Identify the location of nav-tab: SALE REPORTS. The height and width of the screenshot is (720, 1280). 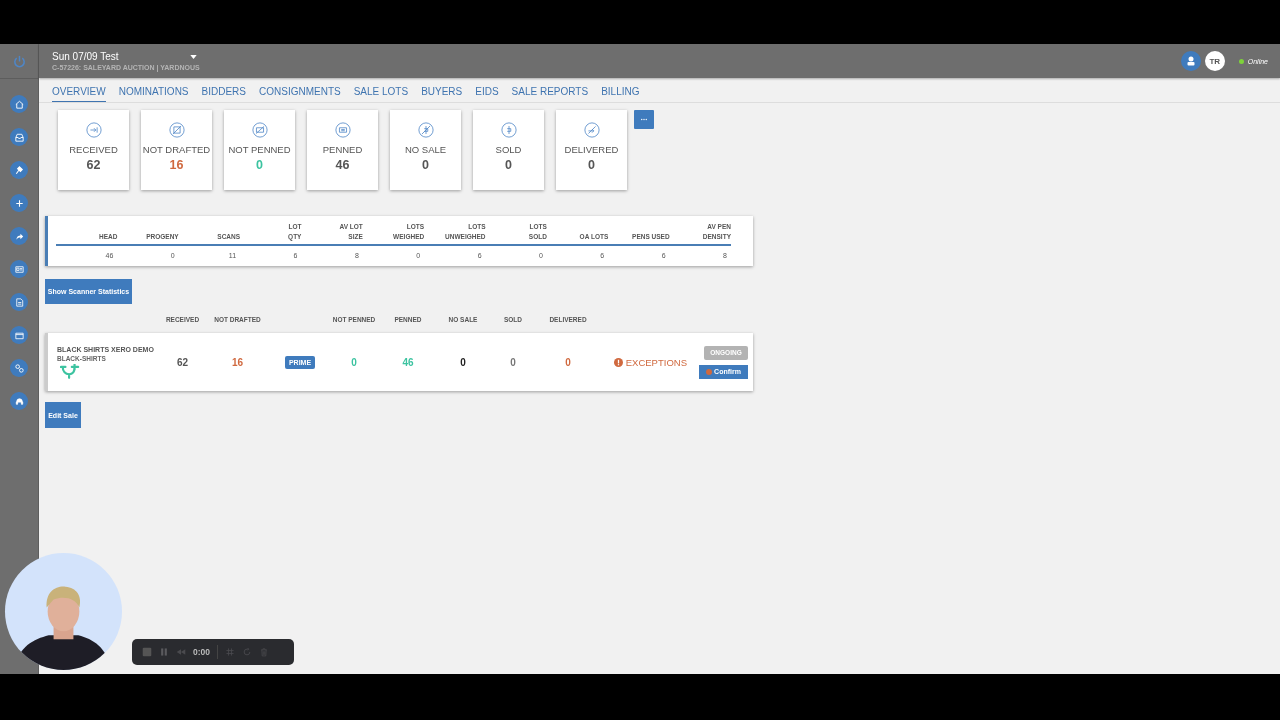
(550, 94).